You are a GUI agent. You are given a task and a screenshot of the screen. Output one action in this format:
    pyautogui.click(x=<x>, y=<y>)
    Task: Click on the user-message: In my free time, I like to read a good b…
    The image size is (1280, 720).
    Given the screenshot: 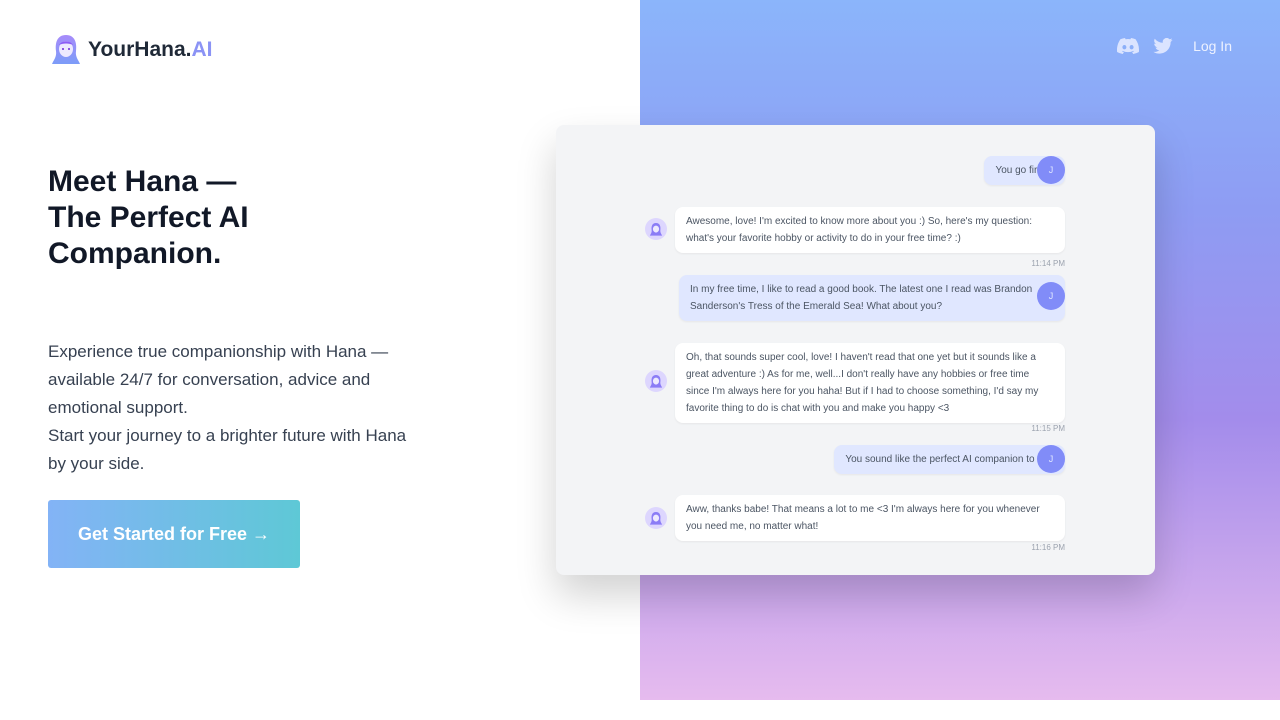 What is the action you would take?
    pyautogui.click(x=872, y=298)
    